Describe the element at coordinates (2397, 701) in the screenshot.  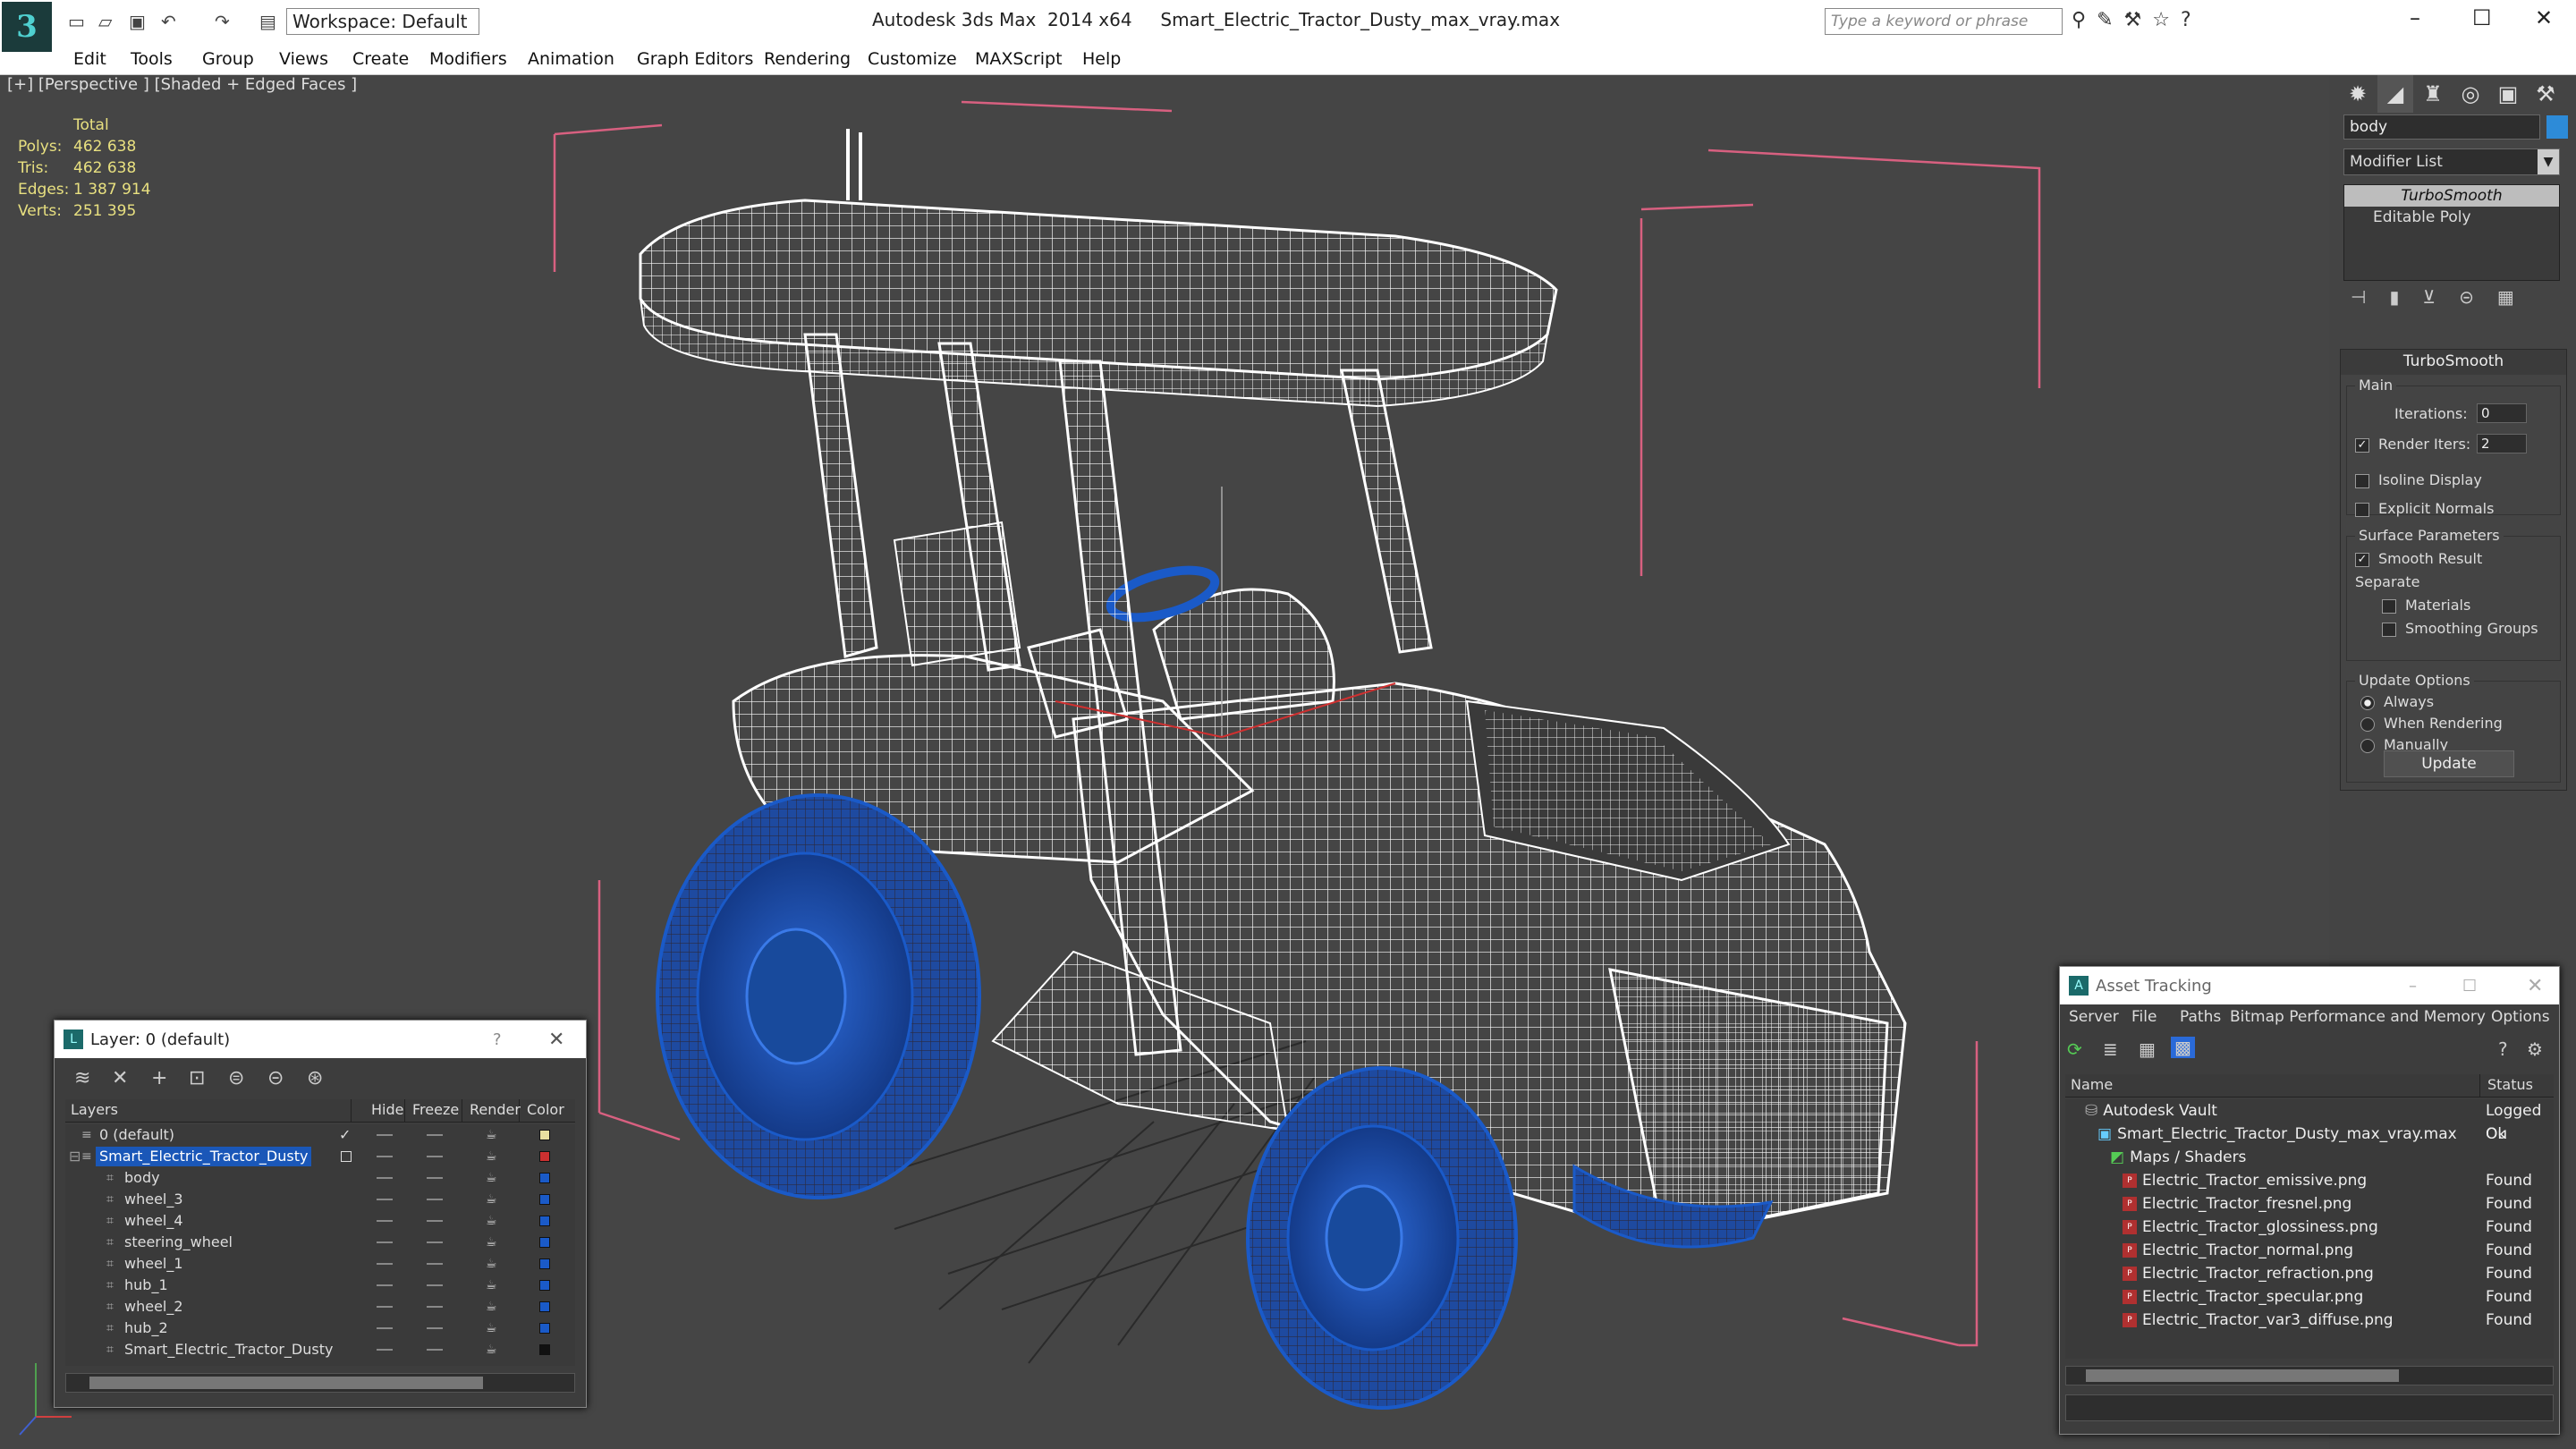
I see `always-row: Always` at that location.